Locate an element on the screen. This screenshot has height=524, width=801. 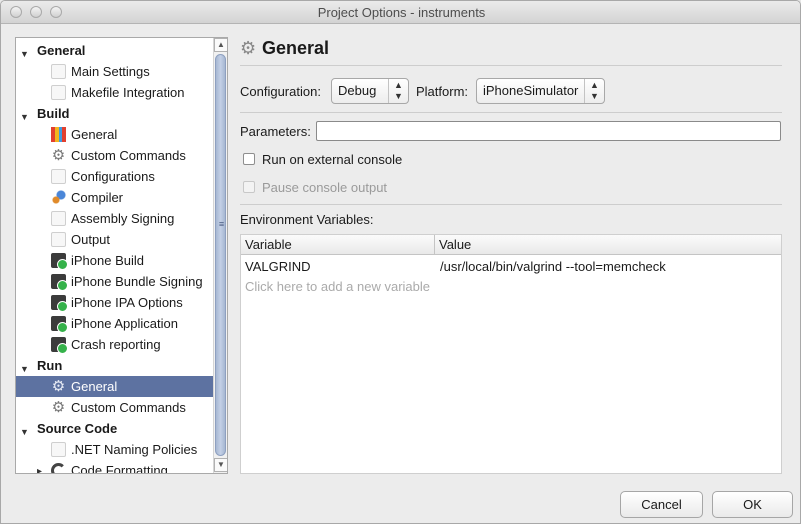
sidebar-item-general-main-settings: Main Settings is located at coordinates (114, 71).